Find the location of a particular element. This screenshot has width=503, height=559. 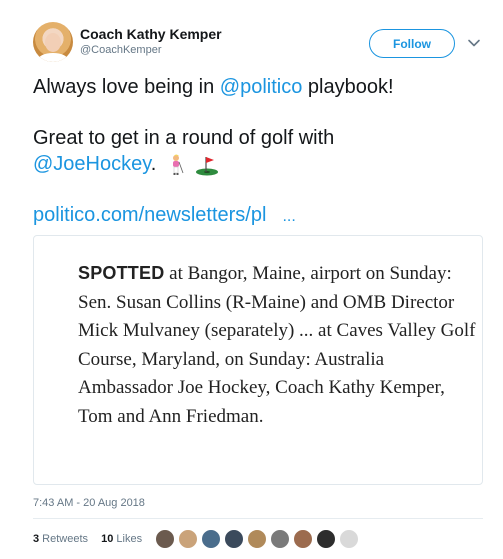

likes-count: 10 is located at coordinates (107, 539).